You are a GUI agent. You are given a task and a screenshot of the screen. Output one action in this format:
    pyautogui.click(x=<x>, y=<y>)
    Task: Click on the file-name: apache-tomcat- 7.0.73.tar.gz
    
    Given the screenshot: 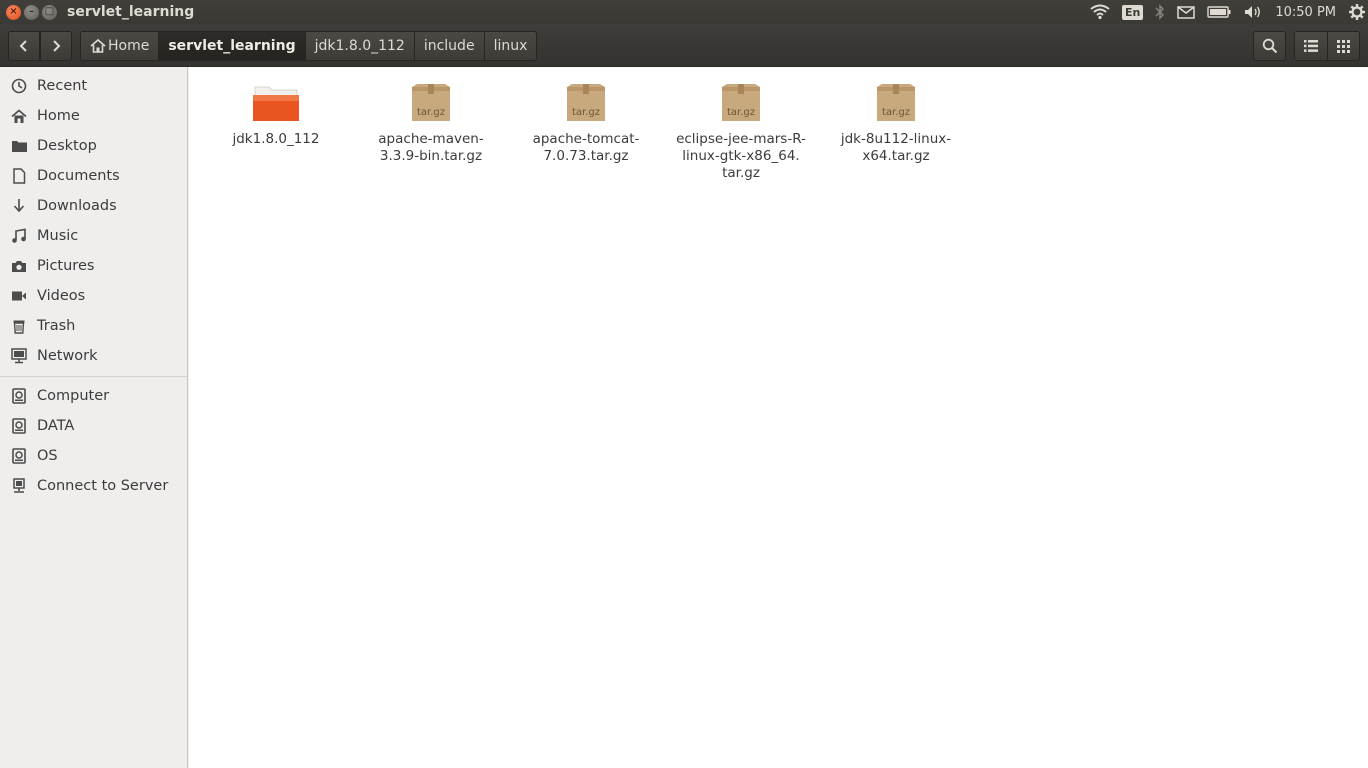 What is the action you would take?
    pyautogui.click(x=586, y=147)
    